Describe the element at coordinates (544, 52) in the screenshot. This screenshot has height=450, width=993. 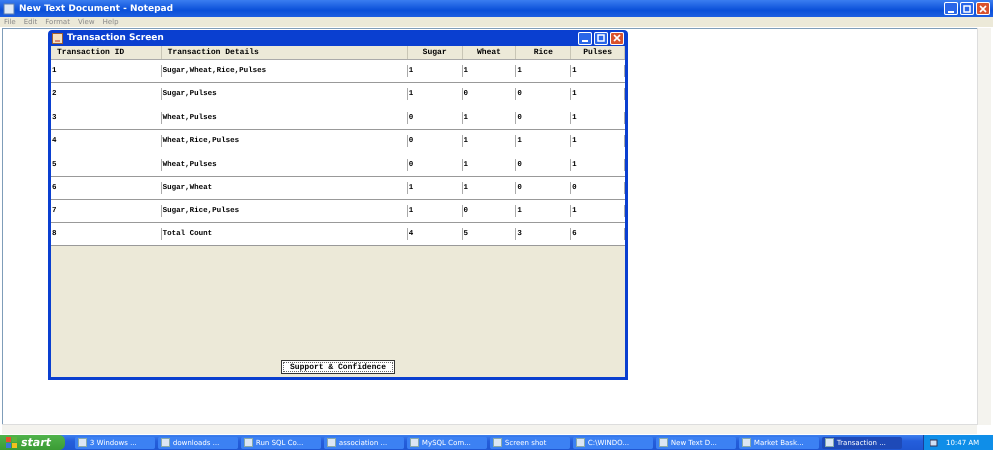
I see `column-header: Rice` at that location.